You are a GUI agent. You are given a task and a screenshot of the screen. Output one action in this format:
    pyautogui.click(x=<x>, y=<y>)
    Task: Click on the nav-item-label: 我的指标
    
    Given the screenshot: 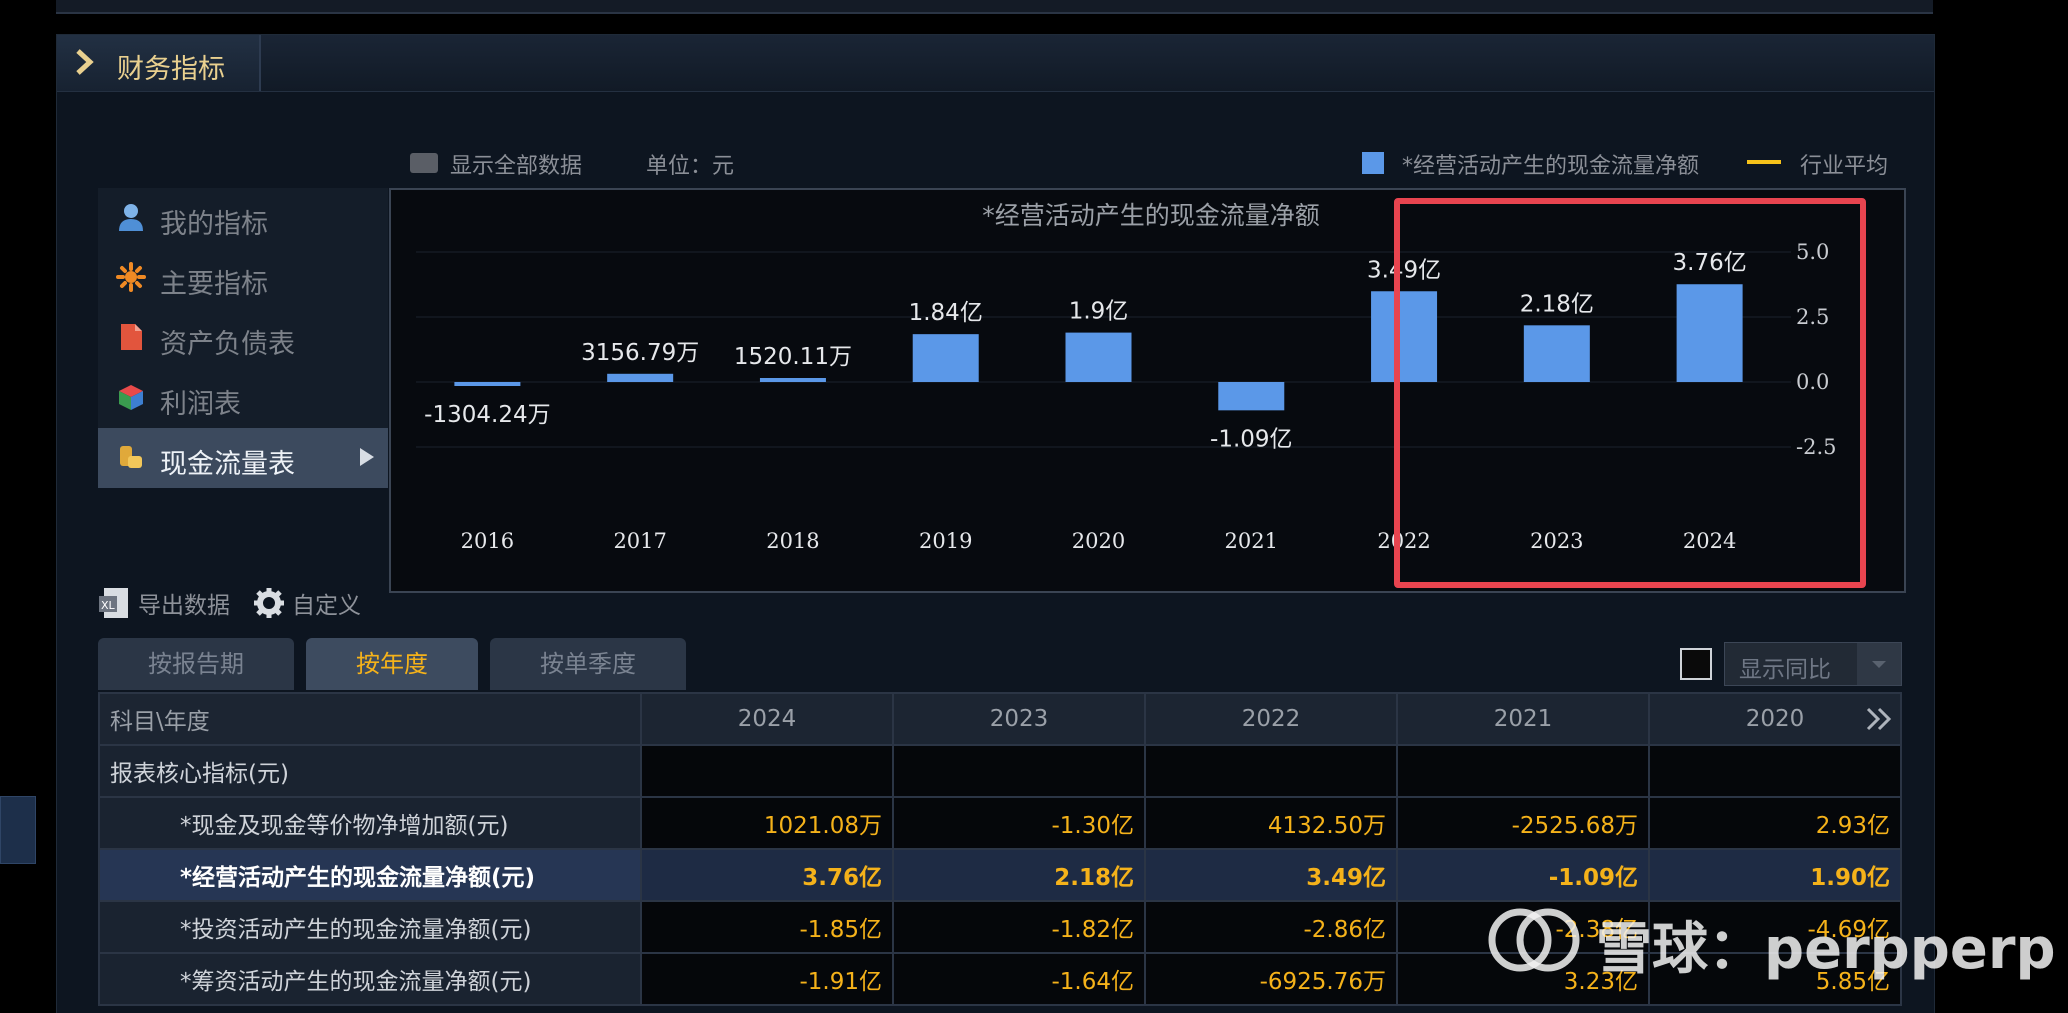 What is the action you would take?
    pyautogui.click(x=214, y=224)
    